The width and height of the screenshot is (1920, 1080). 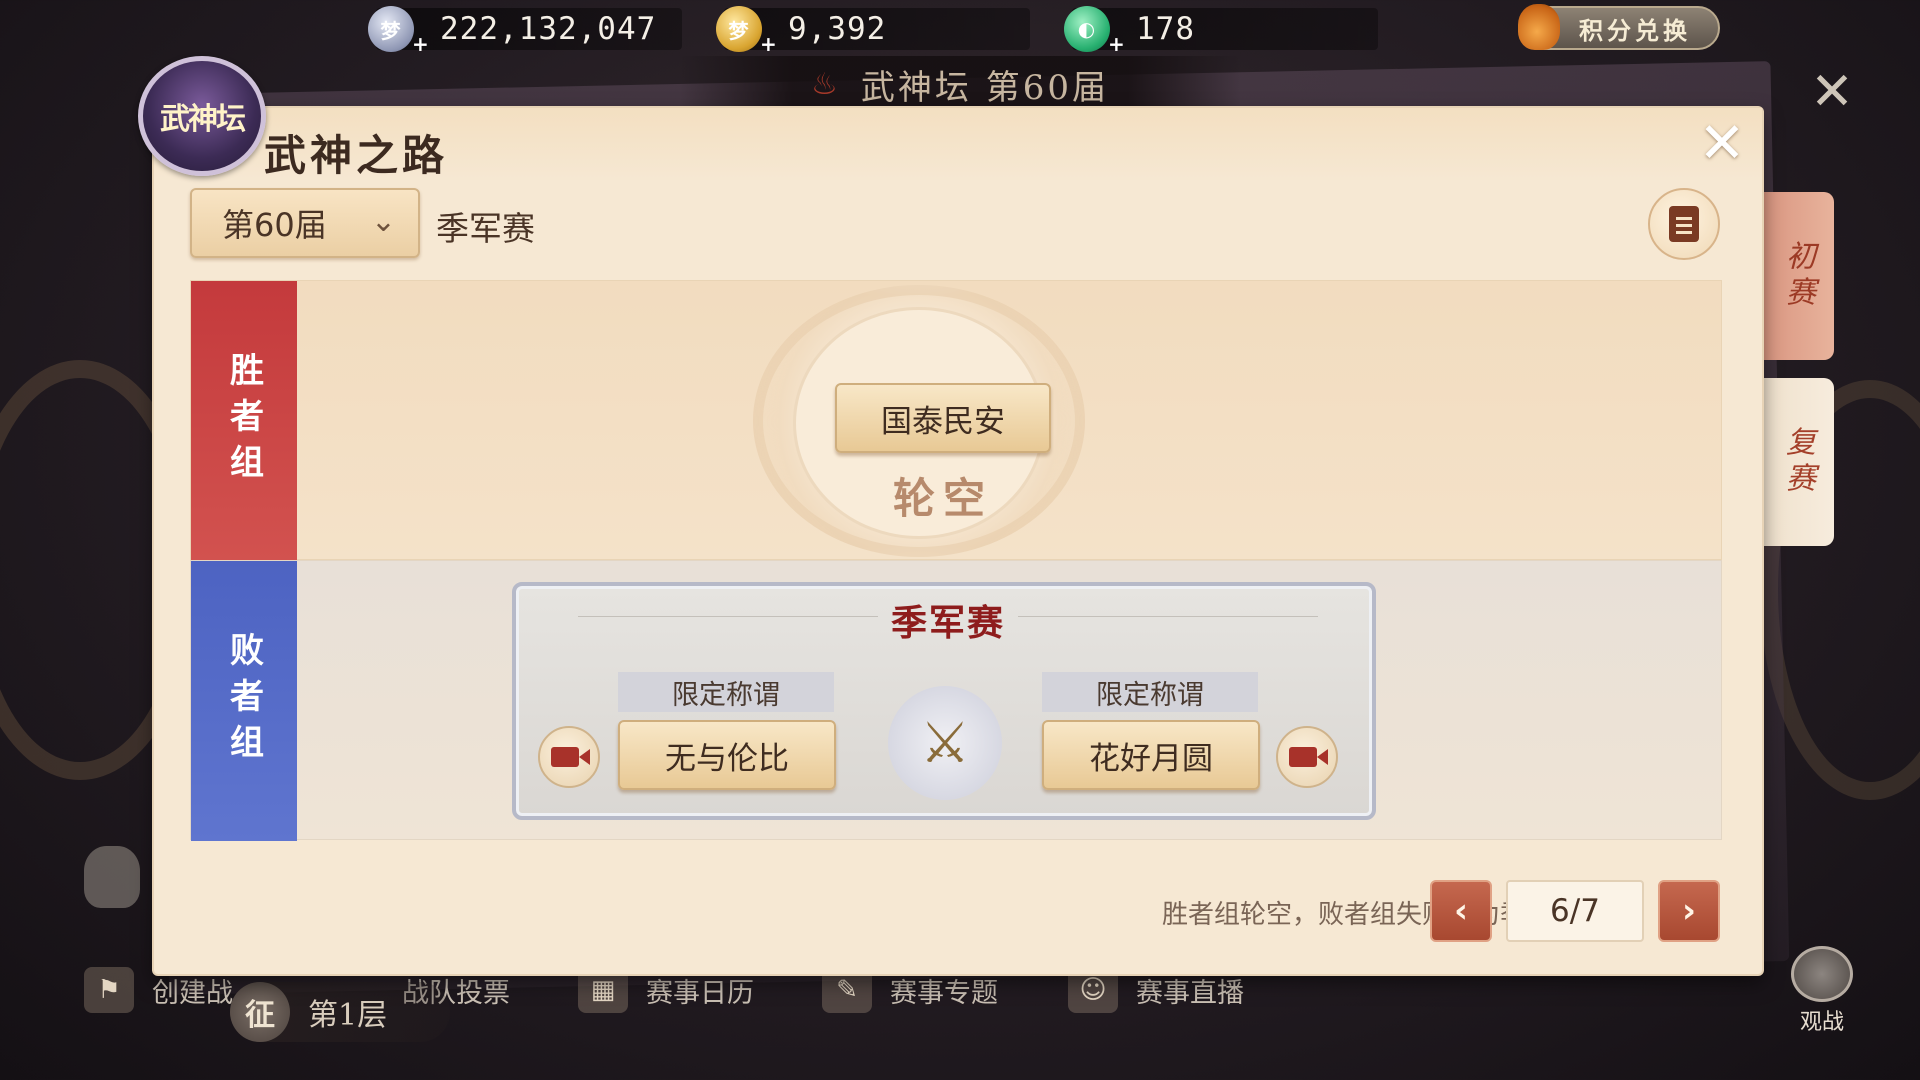 I want to click on currency-bar: 梦 + 222,132,047 梦 + 9,392 ◐ + 178 积分兑换, so click(x=960, y=30).